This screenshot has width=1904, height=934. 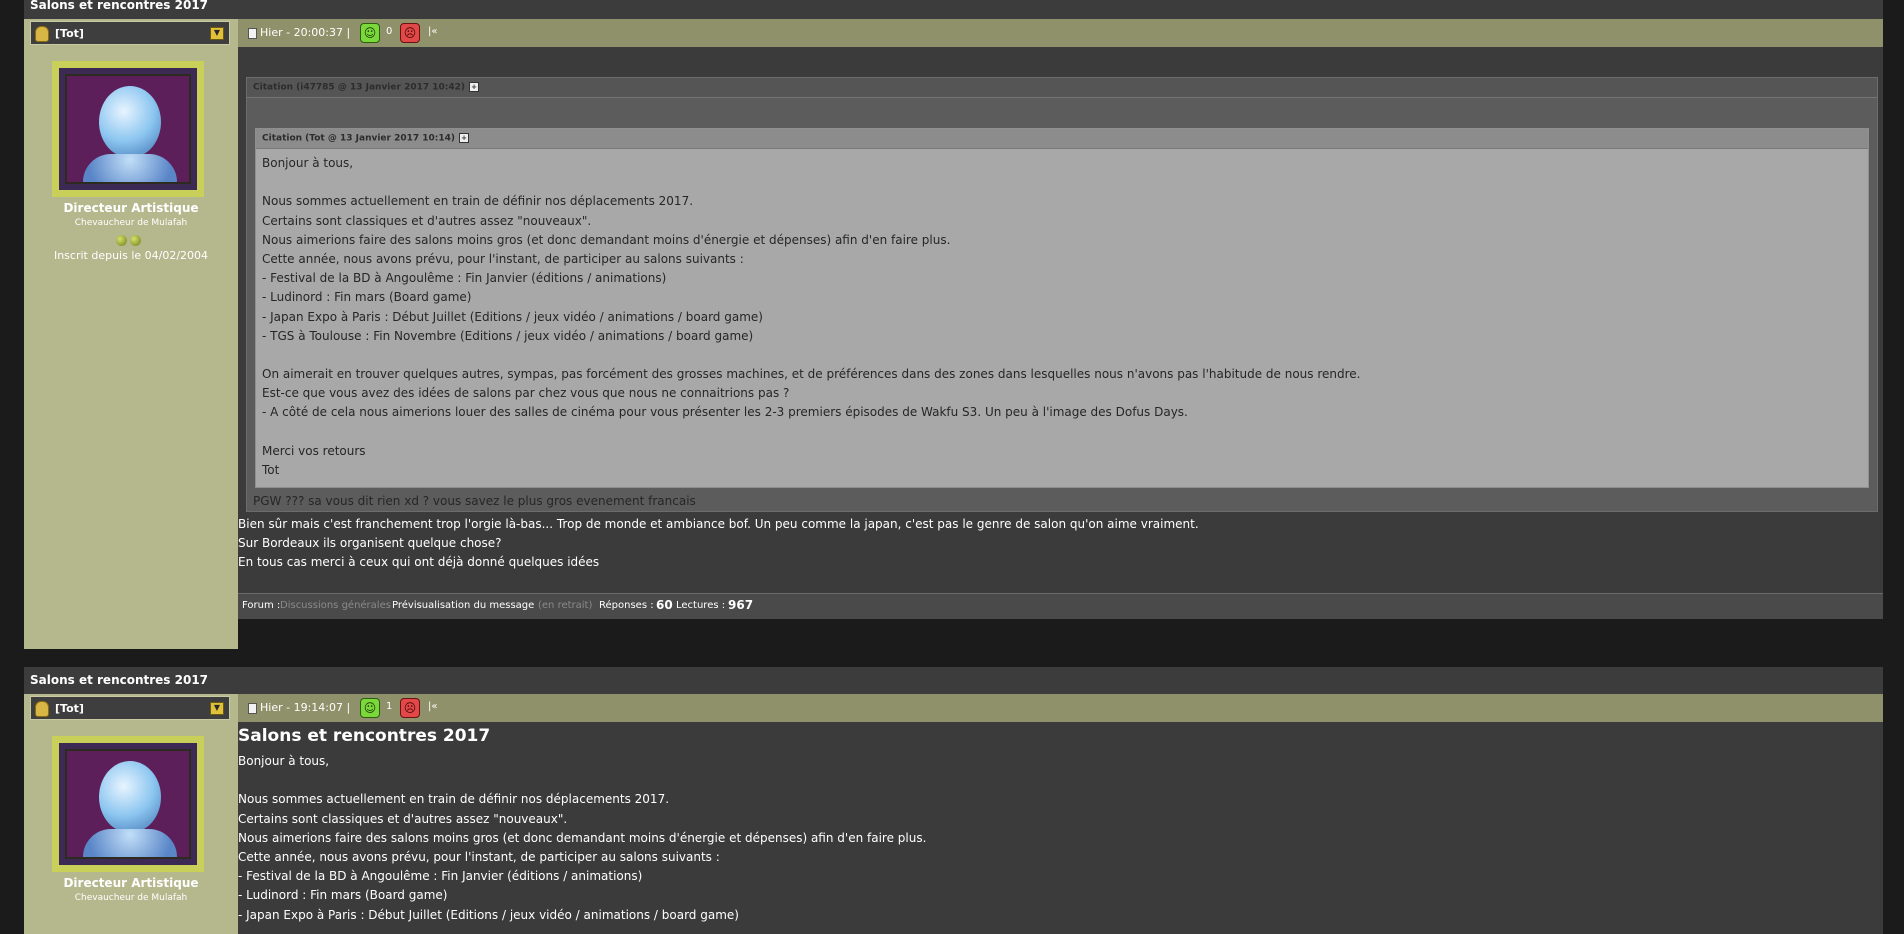 What do you see at coordinates (305, 707) in the screenshot?
I see `post-date: Hier - 19:14:07 |` at bounding box center [305, 707].